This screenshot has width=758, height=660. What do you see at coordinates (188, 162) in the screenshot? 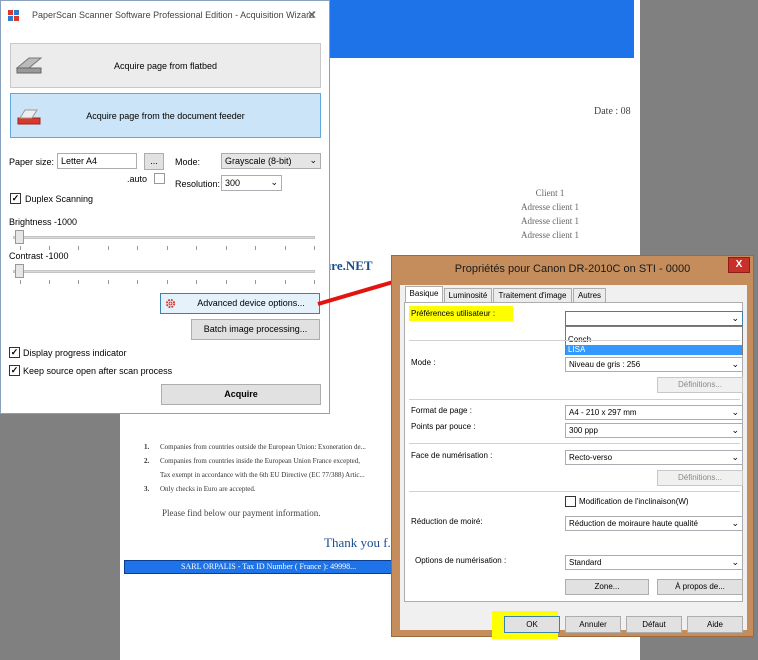
I see `mode-label: Mode:` at bounding box center [188, 162].